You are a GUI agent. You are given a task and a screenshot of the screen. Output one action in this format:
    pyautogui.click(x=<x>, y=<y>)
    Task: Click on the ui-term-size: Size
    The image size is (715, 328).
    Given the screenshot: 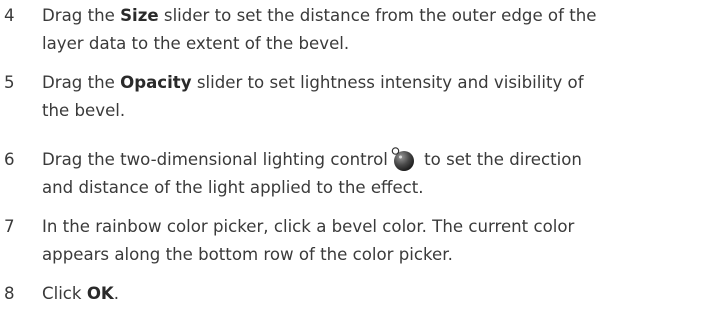 What is the action you would take?
    pyautogui.click(x=139, y=15)
    